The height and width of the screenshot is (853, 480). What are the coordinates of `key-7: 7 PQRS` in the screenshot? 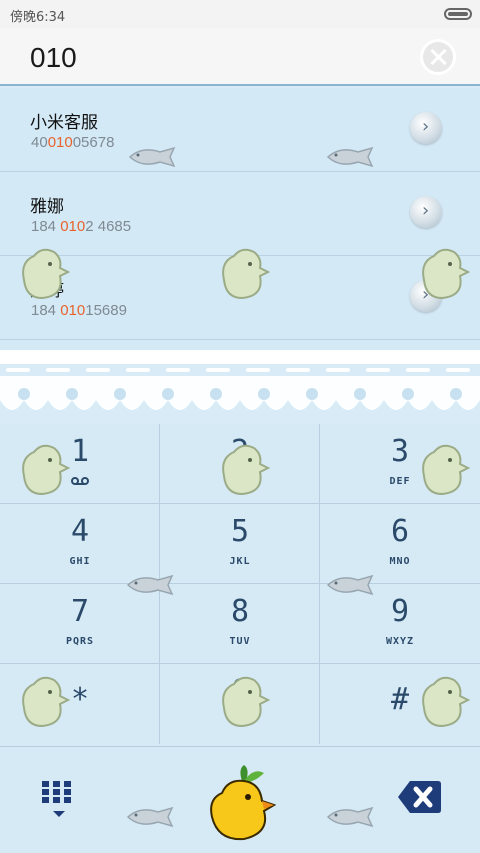 It's located at (80, 624).